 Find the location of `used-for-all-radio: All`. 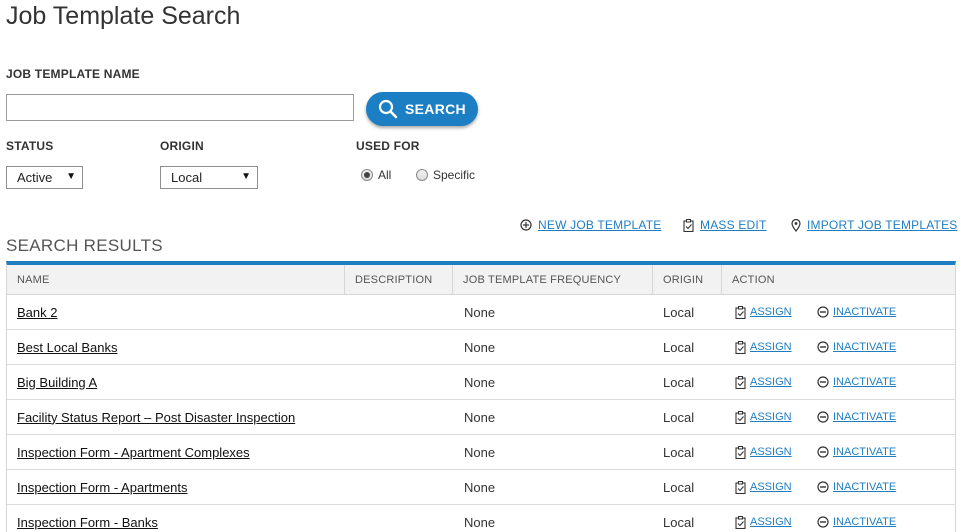

used-for-all-radio: All is located at coordinates (376, 175).